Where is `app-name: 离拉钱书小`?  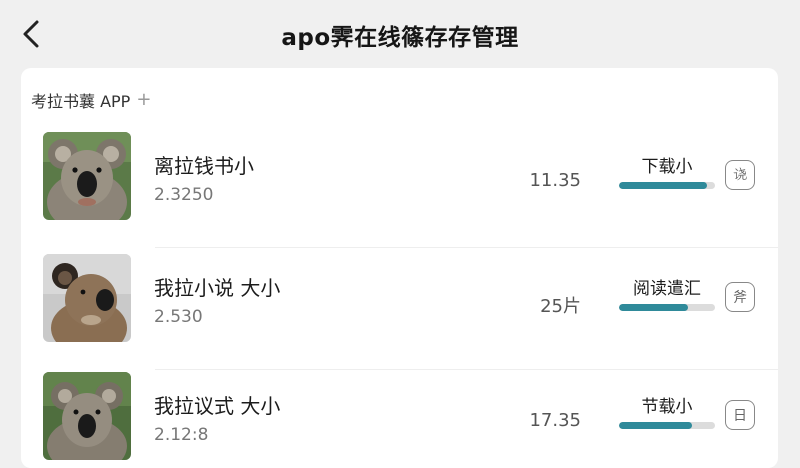 app-name: 离拉钱书小 is located at coordinates (204, 166).